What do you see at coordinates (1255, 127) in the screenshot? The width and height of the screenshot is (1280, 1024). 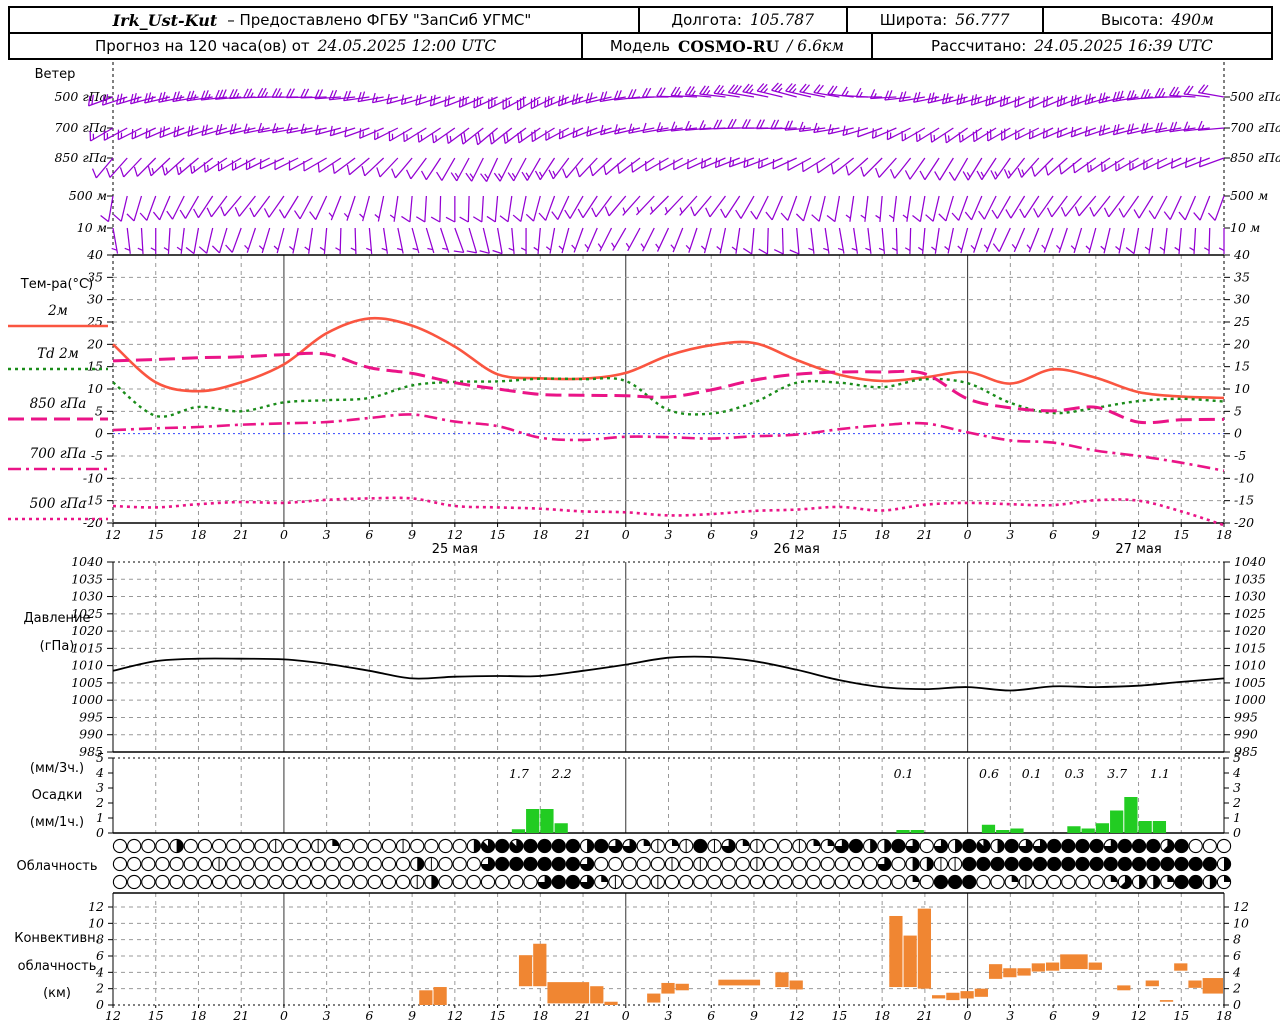 I see `wind-level-label-right: 700 гПа` at bounding box center [1255, 127].